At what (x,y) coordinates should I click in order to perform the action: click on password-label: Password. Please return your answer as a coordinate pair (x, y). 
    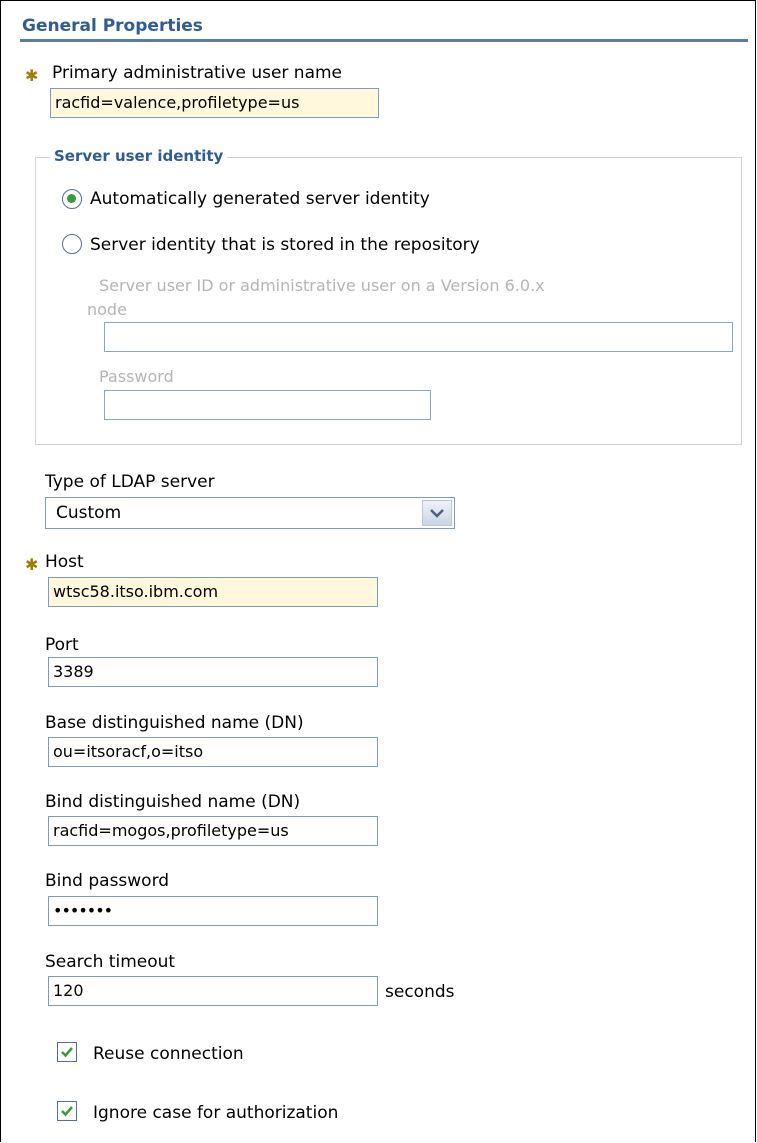
    Looking at the image, I should click on (136, 376).